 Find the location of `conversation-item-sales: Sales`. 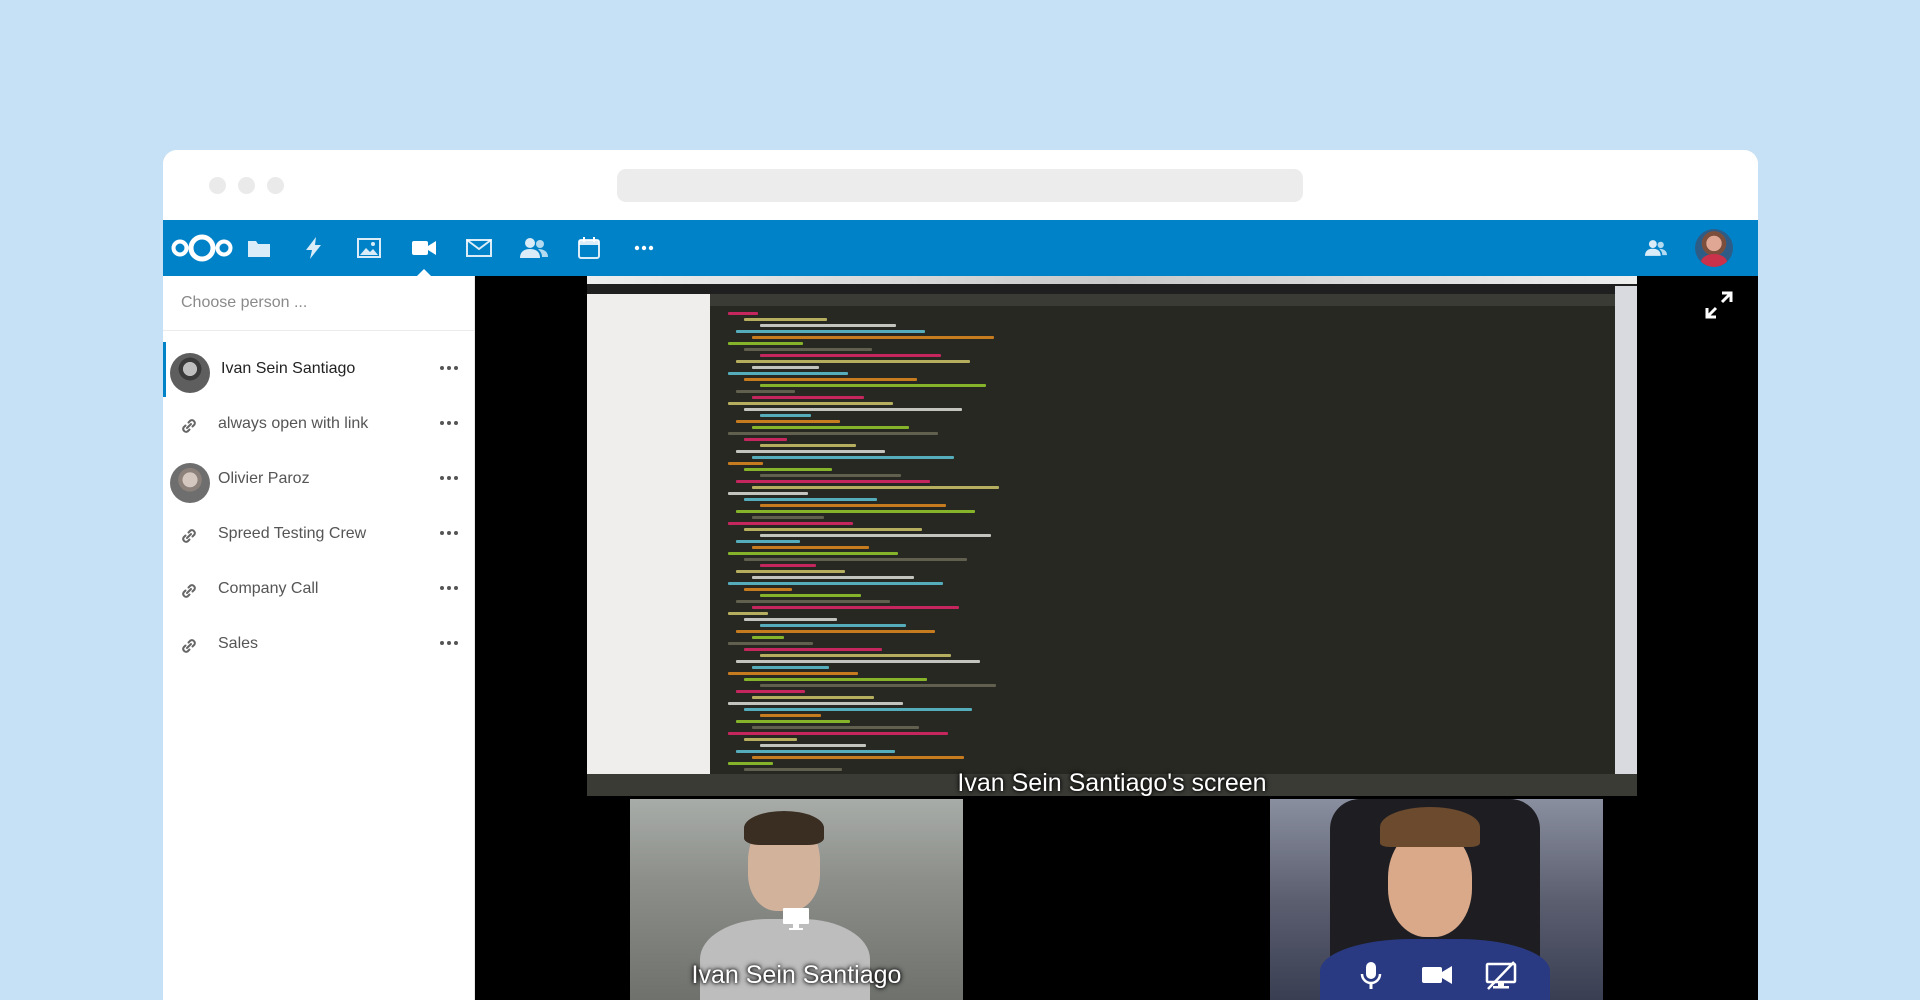

conversation-item-sales: Sales is located at coordinates (318, 644).